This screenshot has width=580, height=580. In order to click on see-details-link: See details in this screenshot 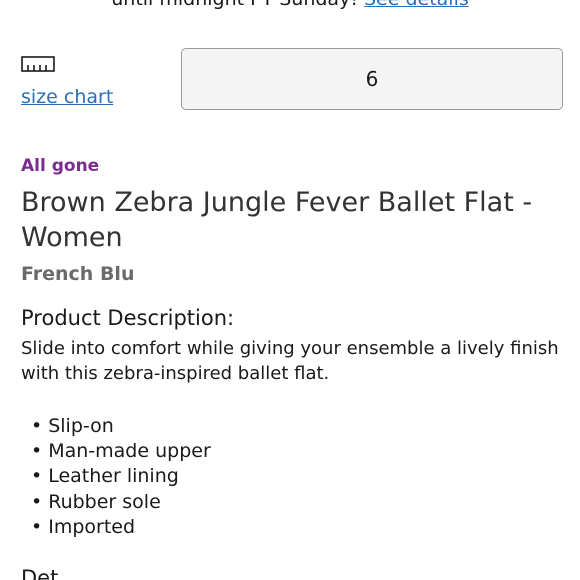, I will do `click(416, 5)`.